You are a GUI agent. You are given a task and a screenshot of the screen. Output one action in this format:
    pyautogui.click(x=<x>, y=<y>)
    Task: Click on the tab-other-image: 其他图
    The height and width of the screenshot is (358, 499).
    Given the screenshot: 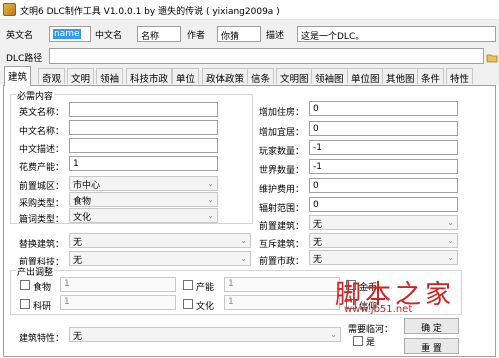 What is the action you would take?
    pyautogui.click(x=400, y=76)
    